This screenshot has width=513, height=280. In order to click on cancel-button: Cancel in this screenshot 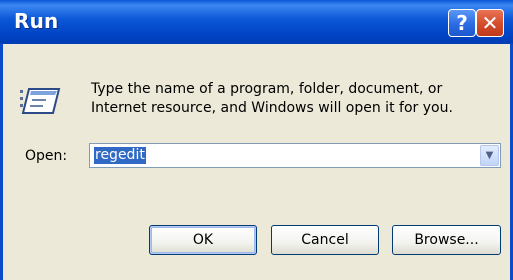, I will do `click(325, 240)`.